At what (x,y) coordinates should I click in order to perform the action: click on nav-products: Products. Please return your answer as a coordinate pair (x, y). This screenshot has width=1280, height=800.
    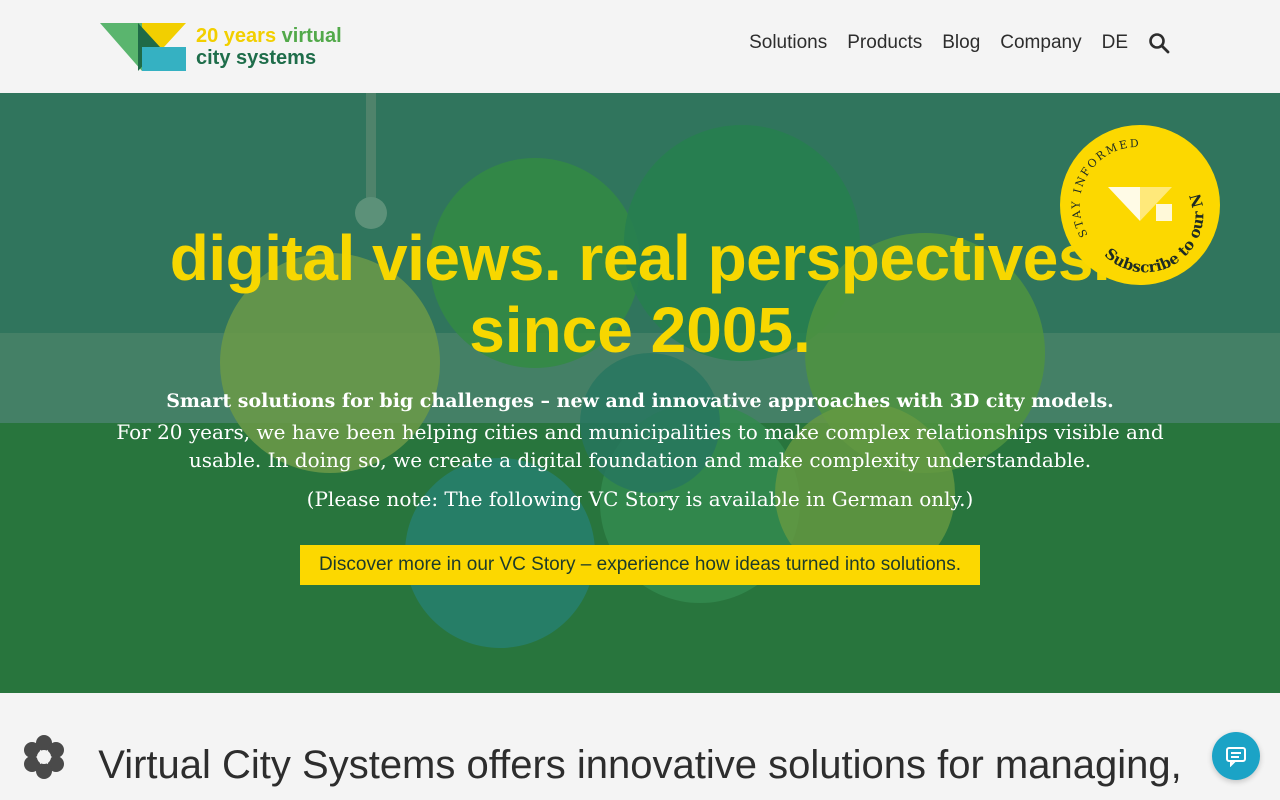
    Looking at the image, I should click on (884, 43).